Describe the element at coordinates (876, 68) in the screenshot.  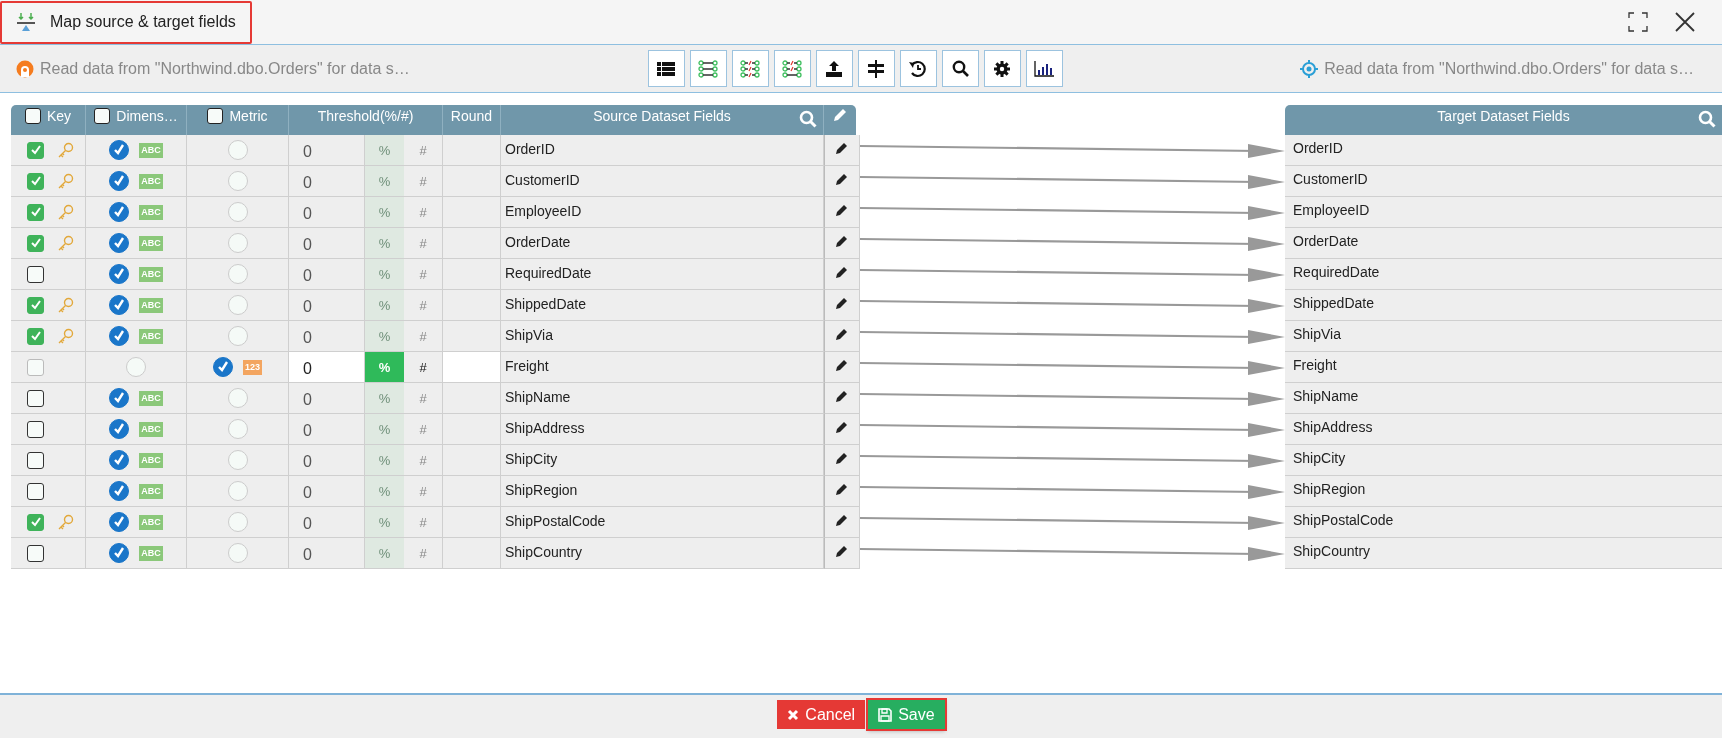
I see `align-button` at that location.